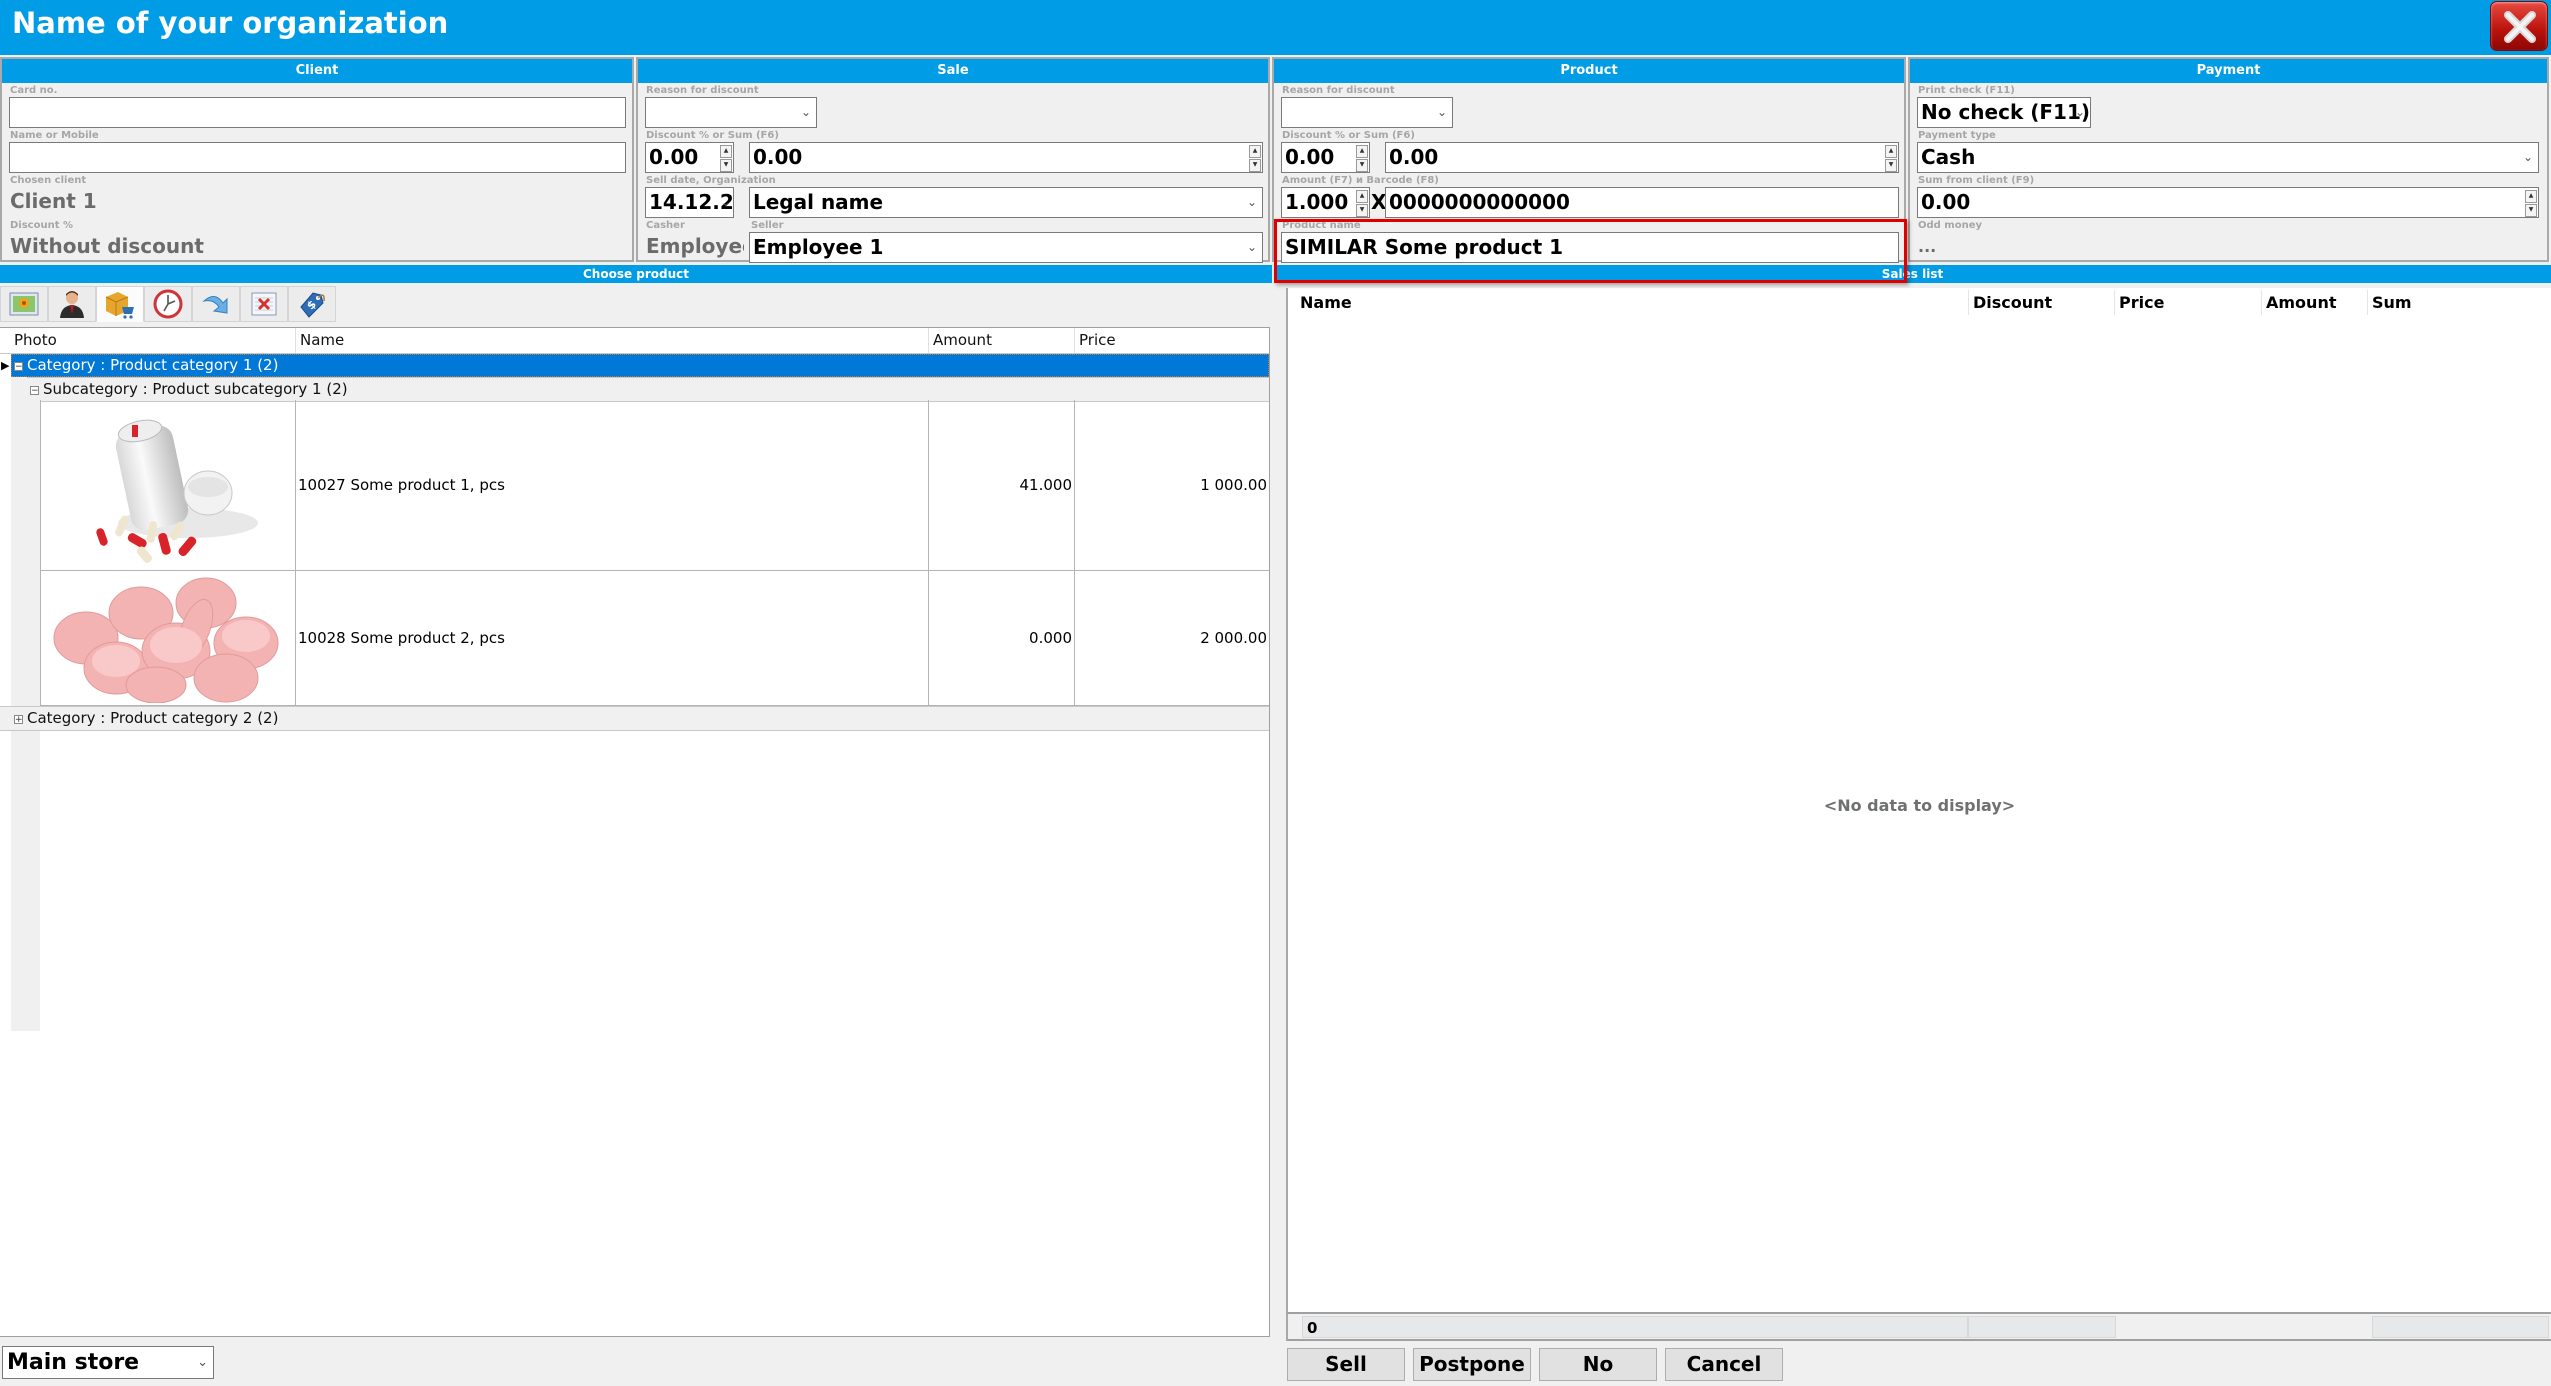  Describe the element at coordinates (1957, 135) in the screenshot. I see `payment-type-label: Payment type` at that location.